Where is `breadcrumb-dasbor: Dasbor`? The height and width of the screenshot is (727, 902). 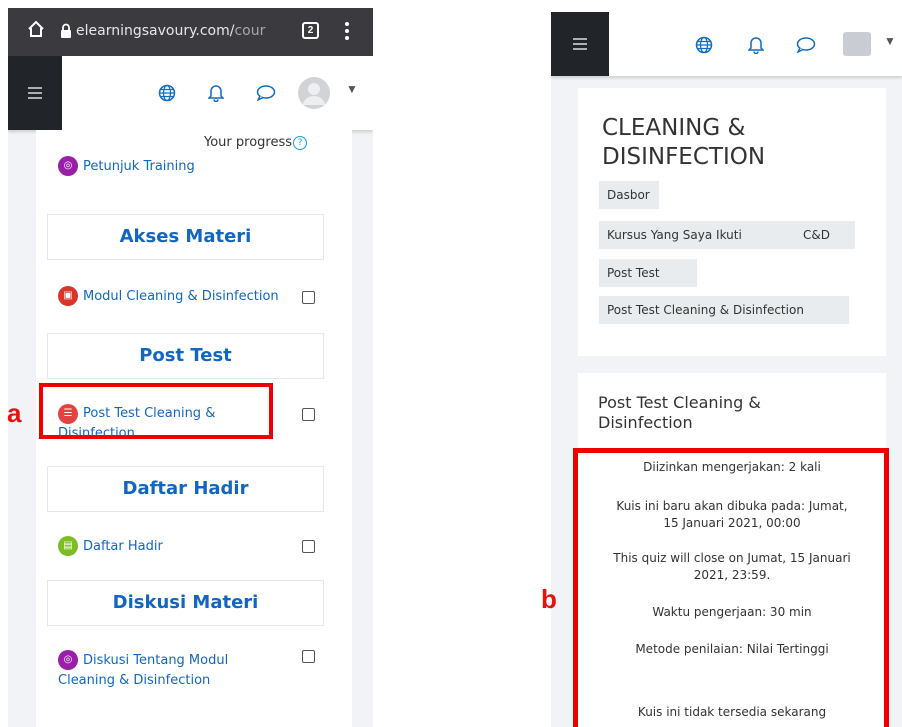 breadcrumb-dasbor: Dasbor is located at coordinates (629, 195).